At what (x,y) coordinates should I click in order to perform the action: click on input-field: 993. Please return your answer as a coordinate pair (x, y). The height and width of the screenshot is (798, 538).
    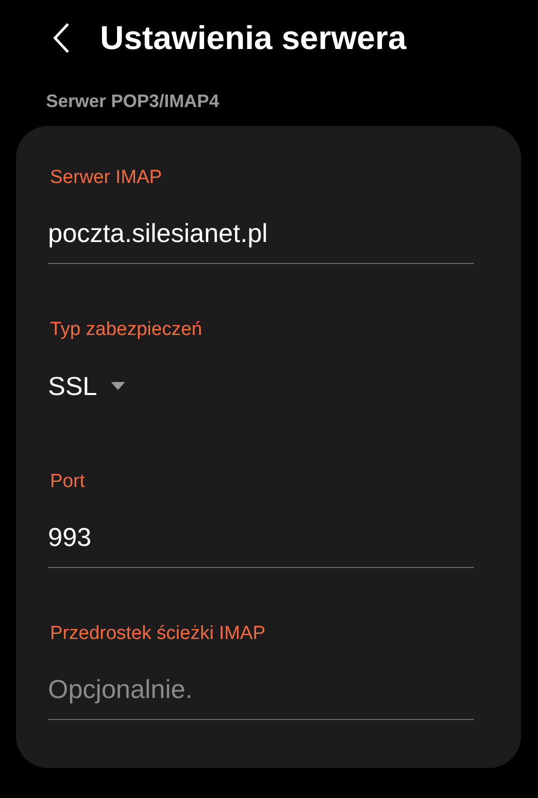
    Looking at the image, I should click on (261, 538).